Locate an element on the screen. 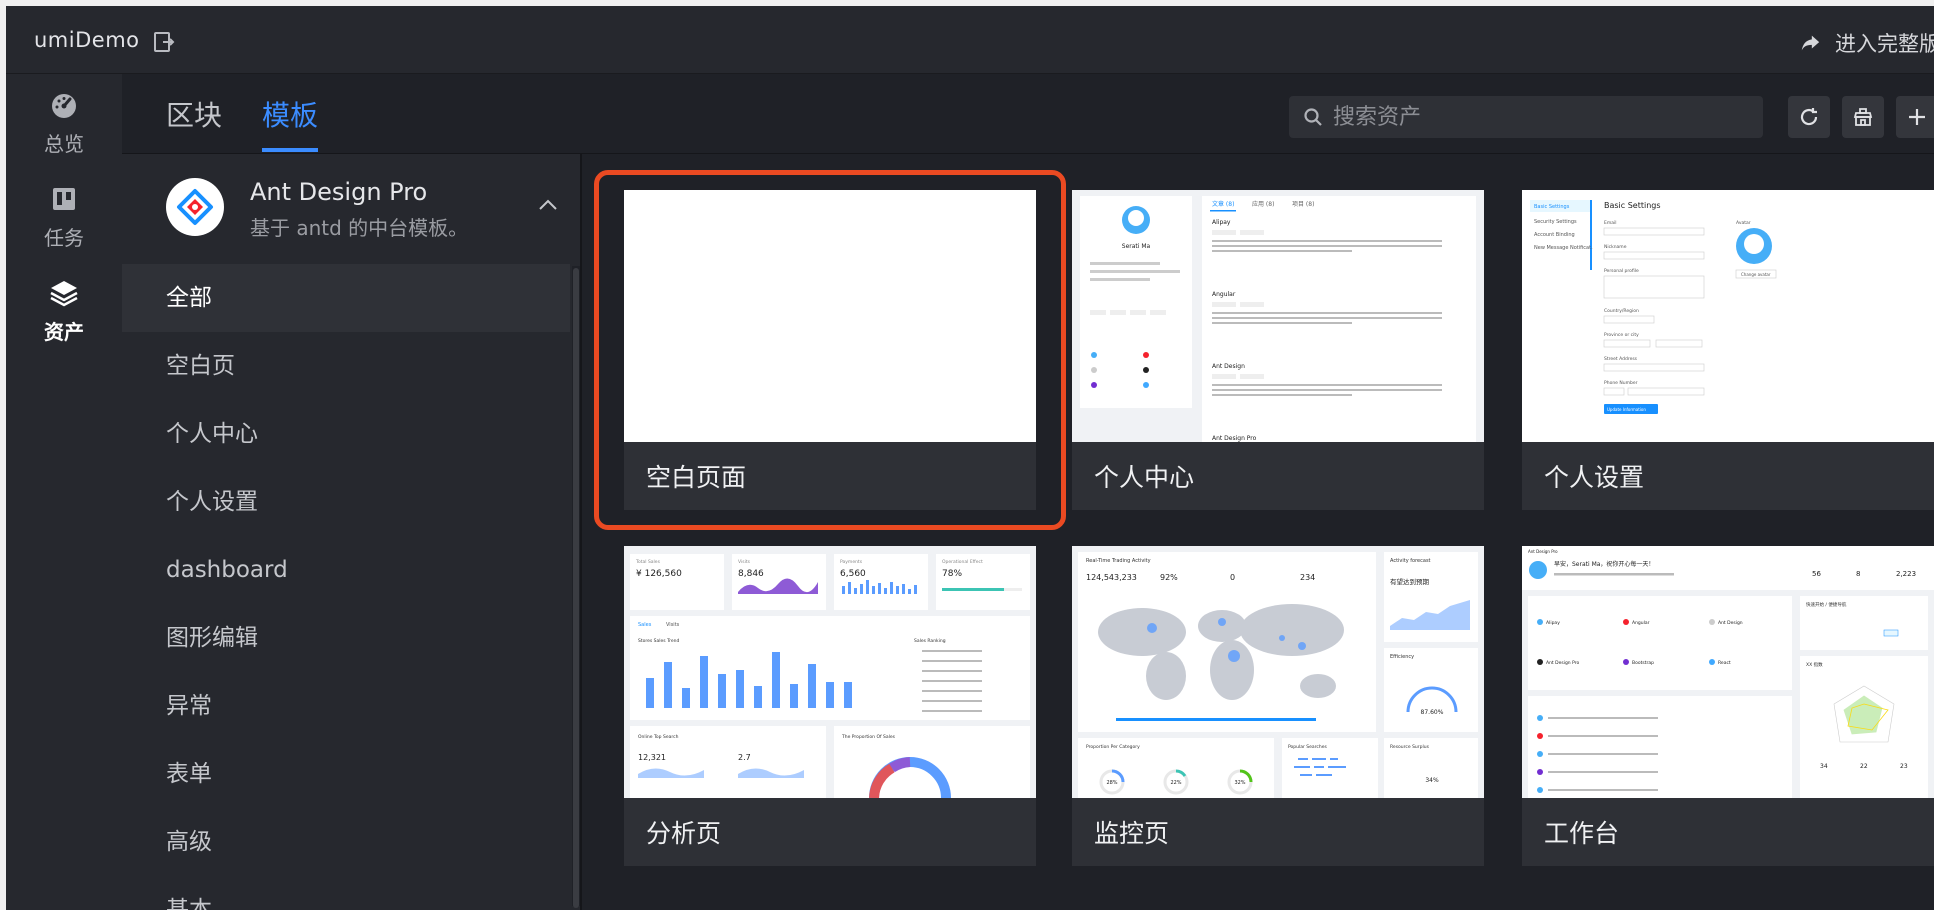 Image resolution: width=1934 pixels, height=910 pixels. thumb-text: 早安，Serati Ma，祝你开心每一天！ is located at coordinates (1604, 564).